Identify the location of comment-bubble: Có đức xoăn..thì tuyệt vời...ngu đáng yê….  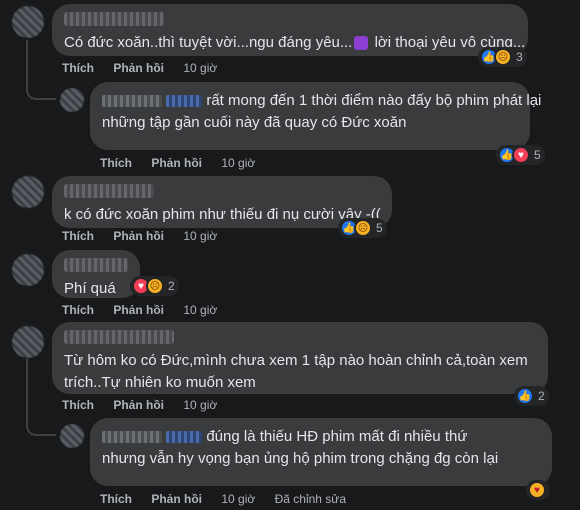
(290, 30).